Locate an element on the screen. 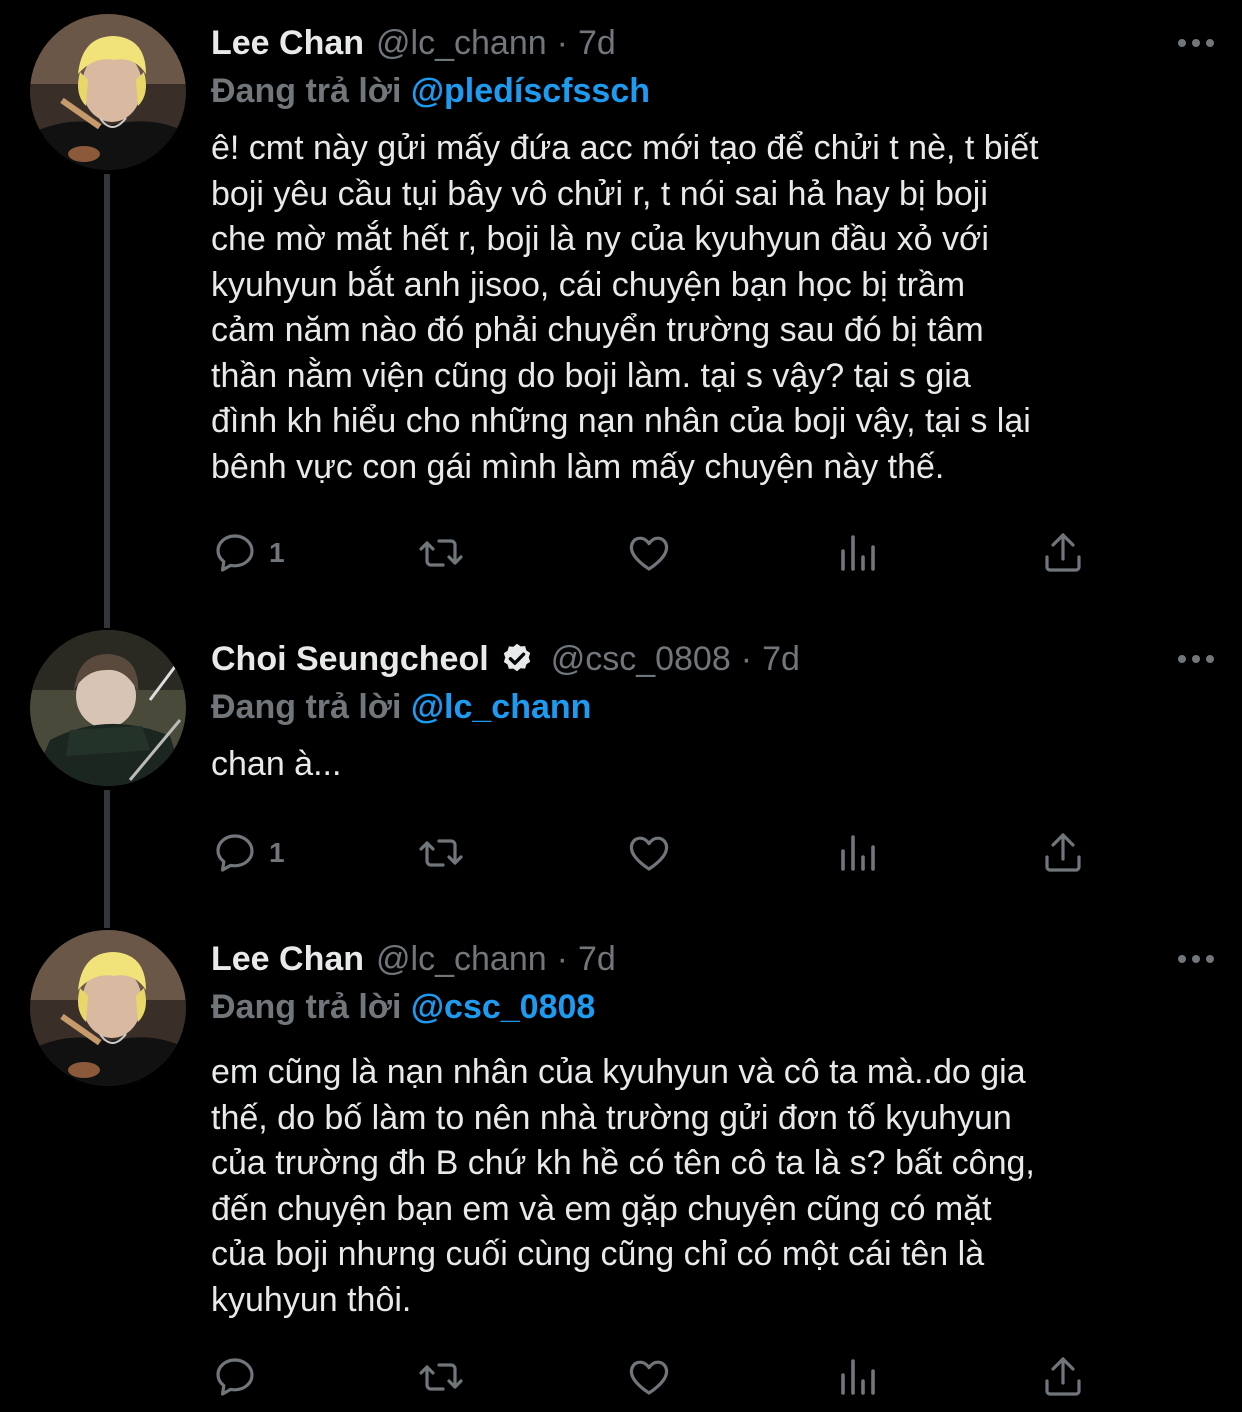 The image size is (1242, 1412). tweet-actions is located at coordinates (651, 1377).